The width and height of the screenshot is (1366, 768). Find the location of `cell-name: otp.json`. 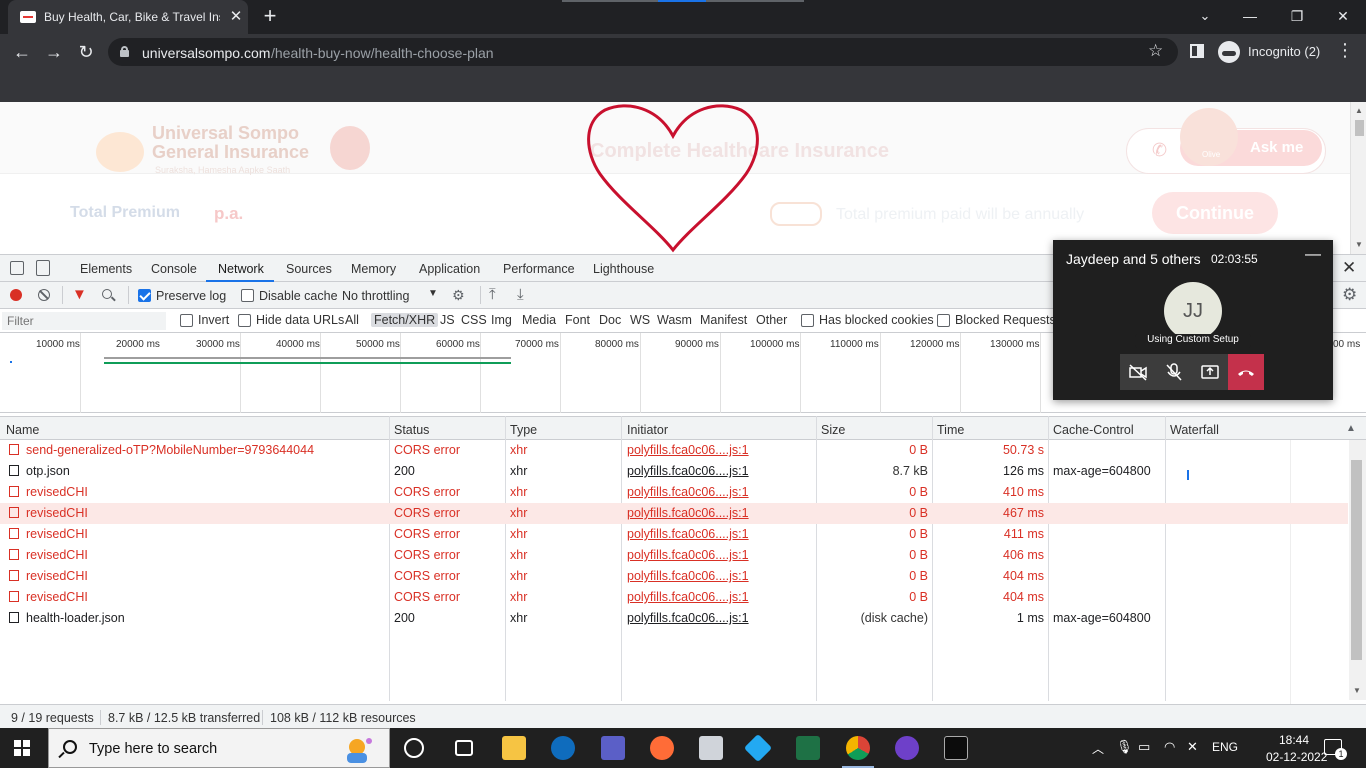

cell-name: otp.json is located at coordinates (48, 471).